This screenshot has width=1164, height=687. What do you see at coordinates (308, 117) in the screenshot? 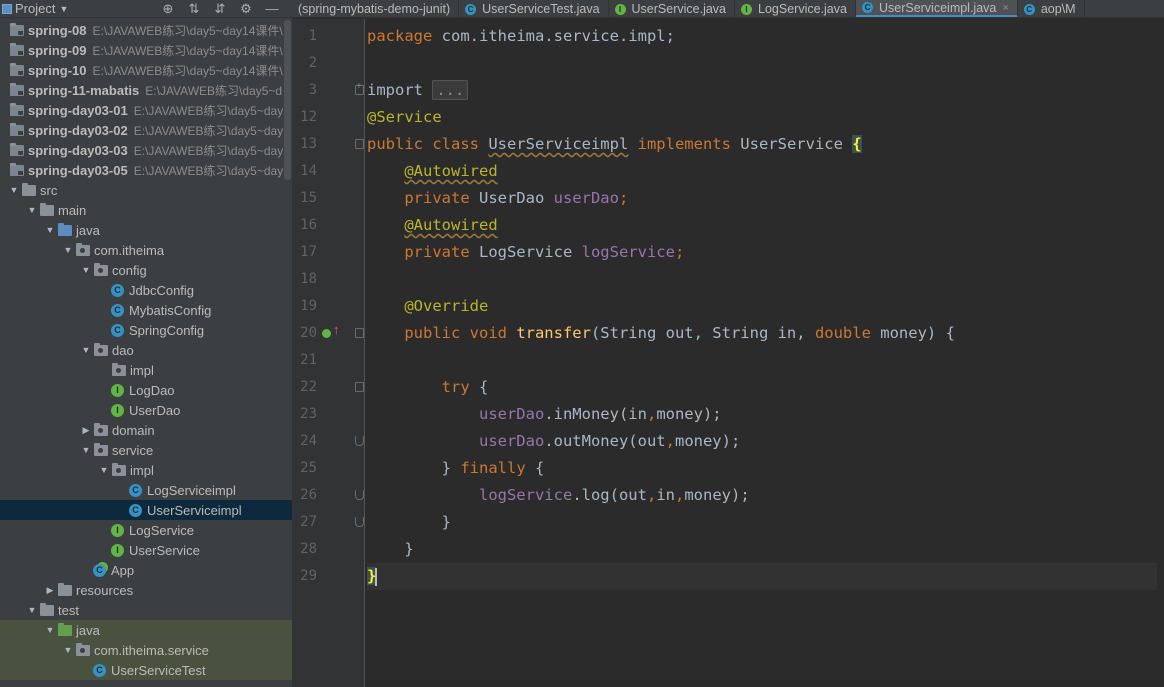
I see `line-number: 12` at bounding box center [308, 117].